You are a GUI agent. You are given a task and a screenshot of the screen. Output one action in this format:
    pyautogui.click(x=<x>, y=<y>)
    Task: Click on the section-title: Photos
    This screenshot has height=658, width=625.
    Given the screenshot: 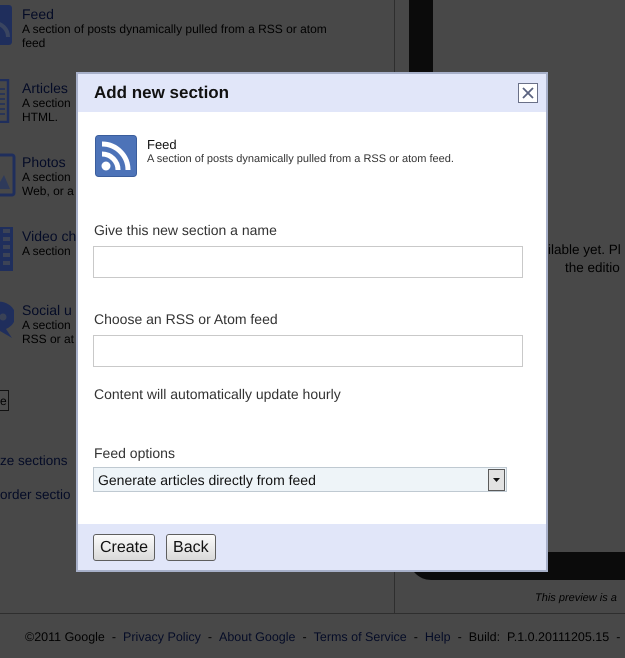 What is the action you would take?
    pyautogui.click(x=44, y=162)
    